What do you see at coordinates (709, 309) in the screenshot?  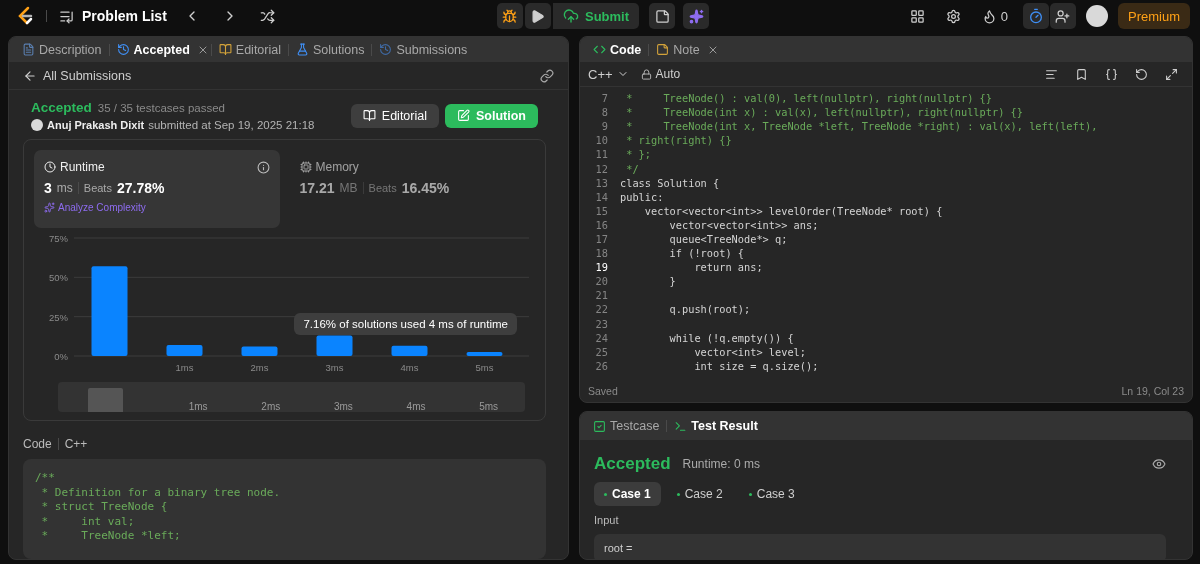 I see `code-line: q.push(root);` at bounding box center [709, 309].